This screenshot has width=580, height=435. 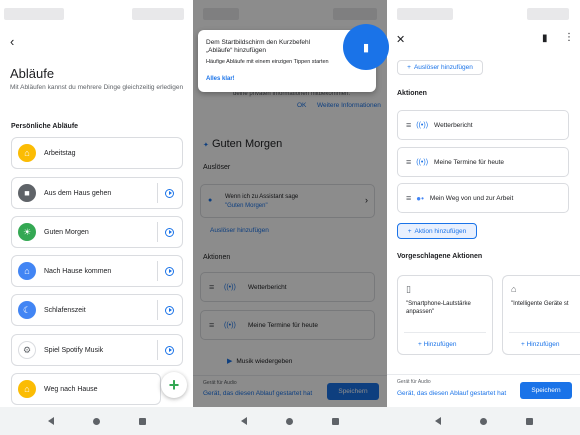 What do you see at coordinates (469, 162) in the screenshot?
I see `action-label: Meine Termine für heute` at bounding box center [469, 162].